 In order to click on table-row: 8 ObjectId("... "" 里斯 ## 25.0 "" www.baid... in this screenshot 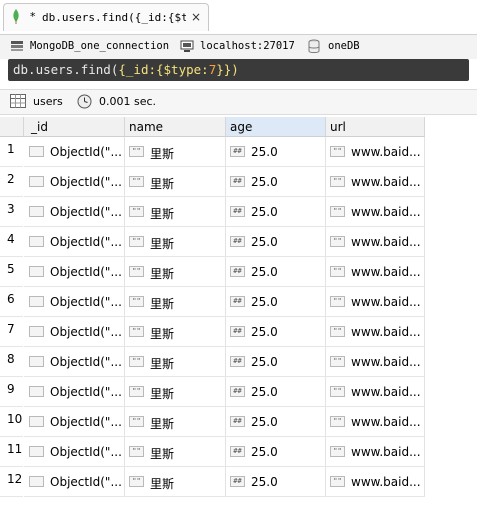, I will do `click(212, 362)`.